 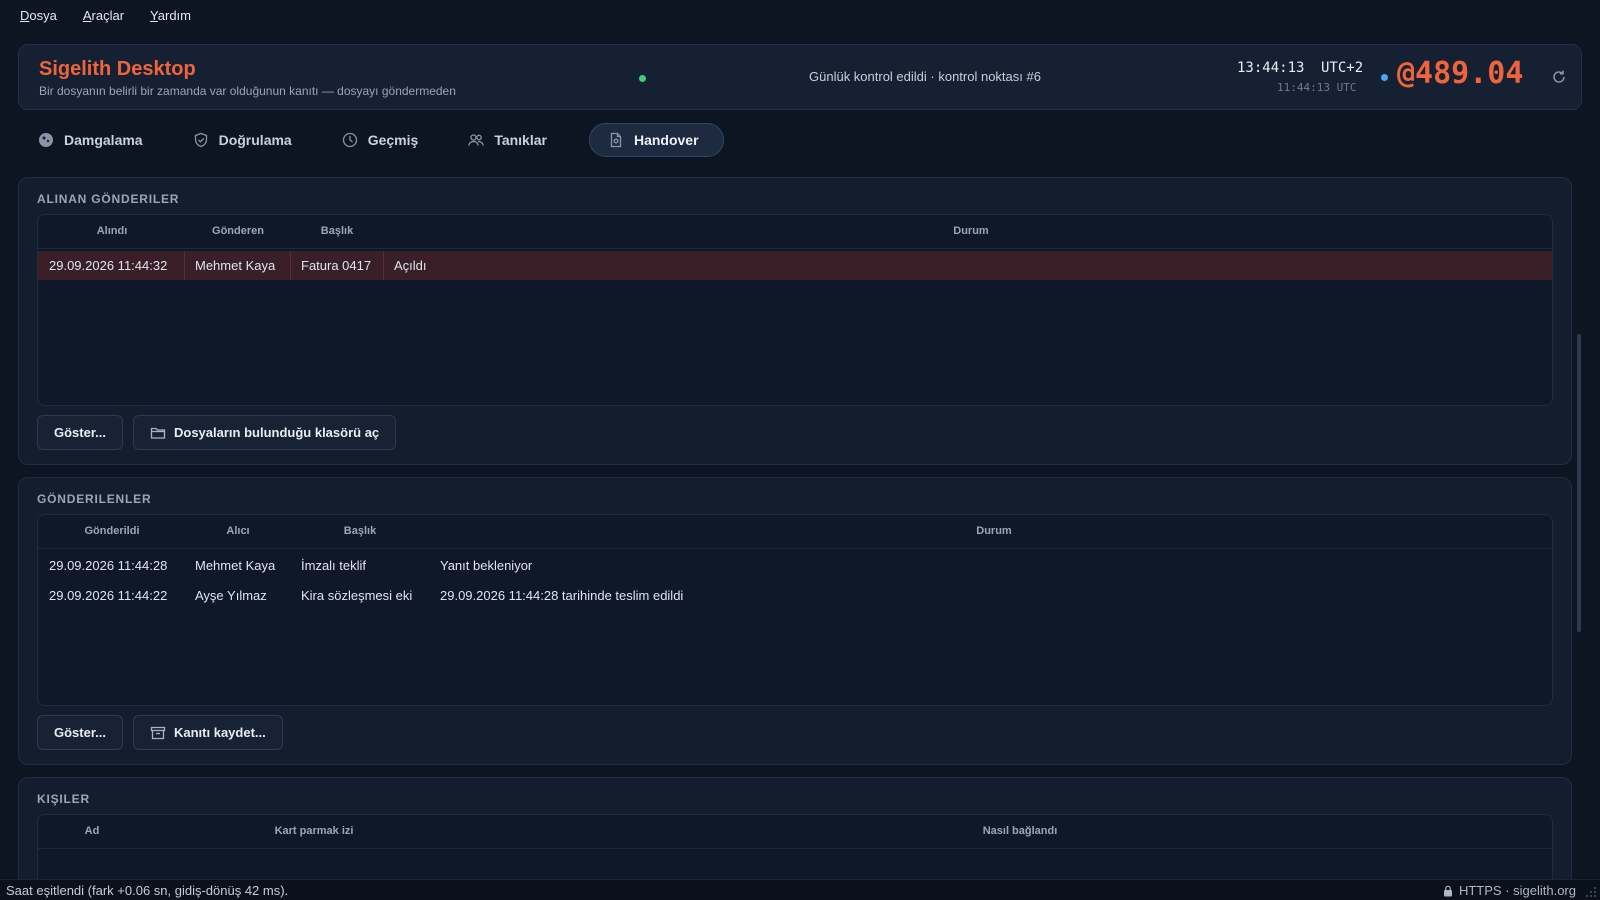 I want to click on table-header: Alındı Gönderen Başlık Durum, so click(x=795, y=232).